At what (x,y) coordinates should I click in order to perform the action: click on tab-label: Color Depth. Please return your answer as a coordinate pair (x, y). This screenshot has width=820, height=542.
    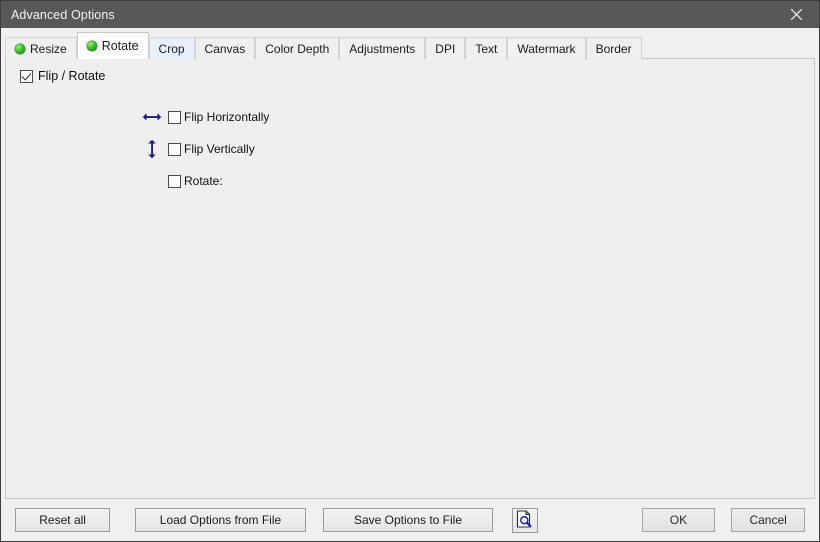
    Looking at the image, I should click on (297, 48).